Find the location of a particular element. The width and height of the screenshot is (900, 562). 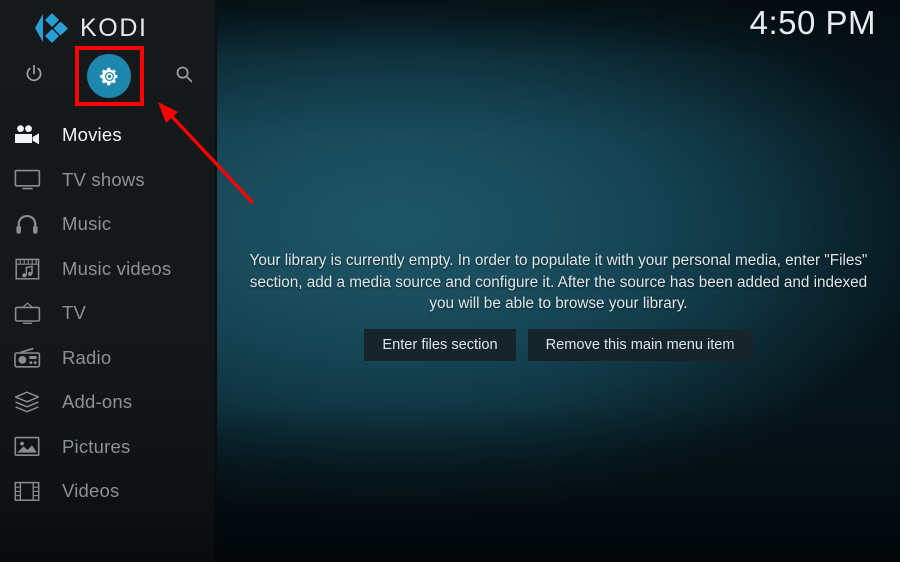

music-video-icon is located at coordinates (27, 269).